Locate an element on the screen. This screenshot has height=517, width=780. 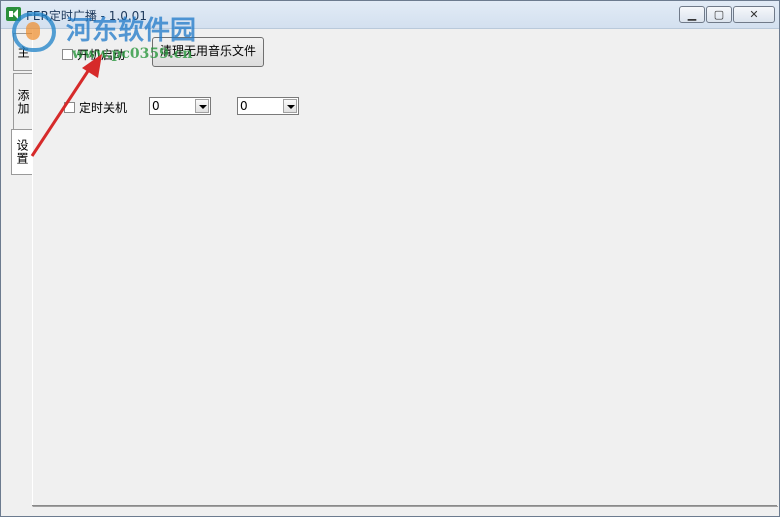
close-icon: ✕ is located at coordinates (754, 14).